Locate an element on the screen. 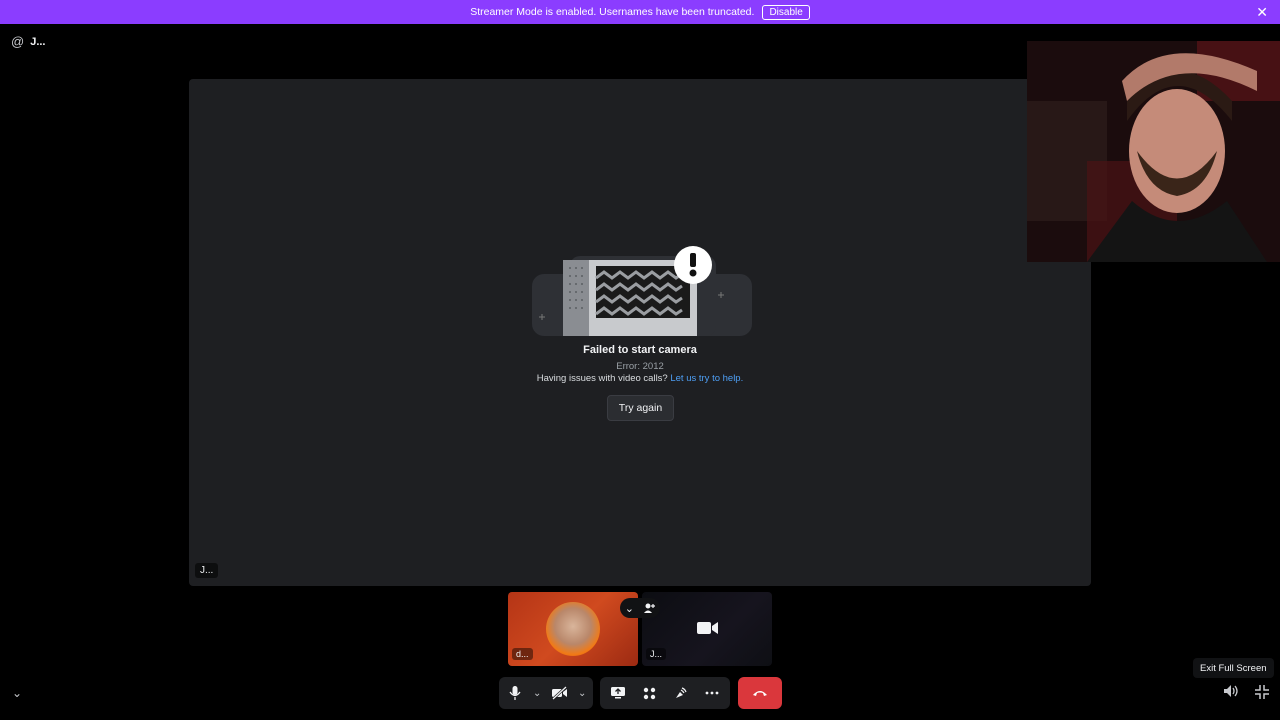 The width and height of the screenshot is (1280, 720). hang-up-icon is located at coordinates (760, 693).